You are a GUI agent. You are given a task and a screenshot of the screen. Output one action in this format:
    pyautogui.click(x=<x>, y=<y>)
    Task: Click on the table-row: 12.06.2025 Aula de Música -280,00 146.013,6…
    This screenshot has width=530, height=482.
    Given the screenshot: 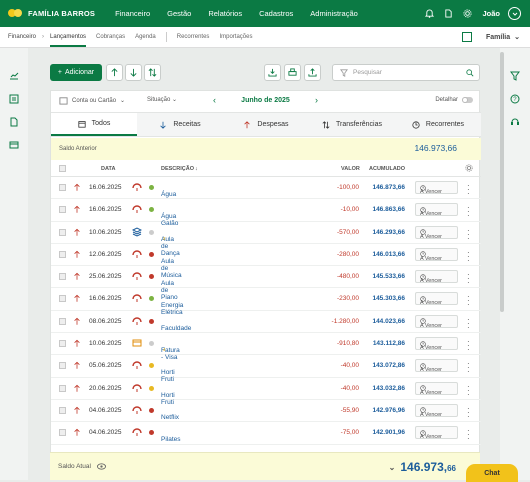 What is the action you would take?
    pyautogui.click(x=266, y=261)
    